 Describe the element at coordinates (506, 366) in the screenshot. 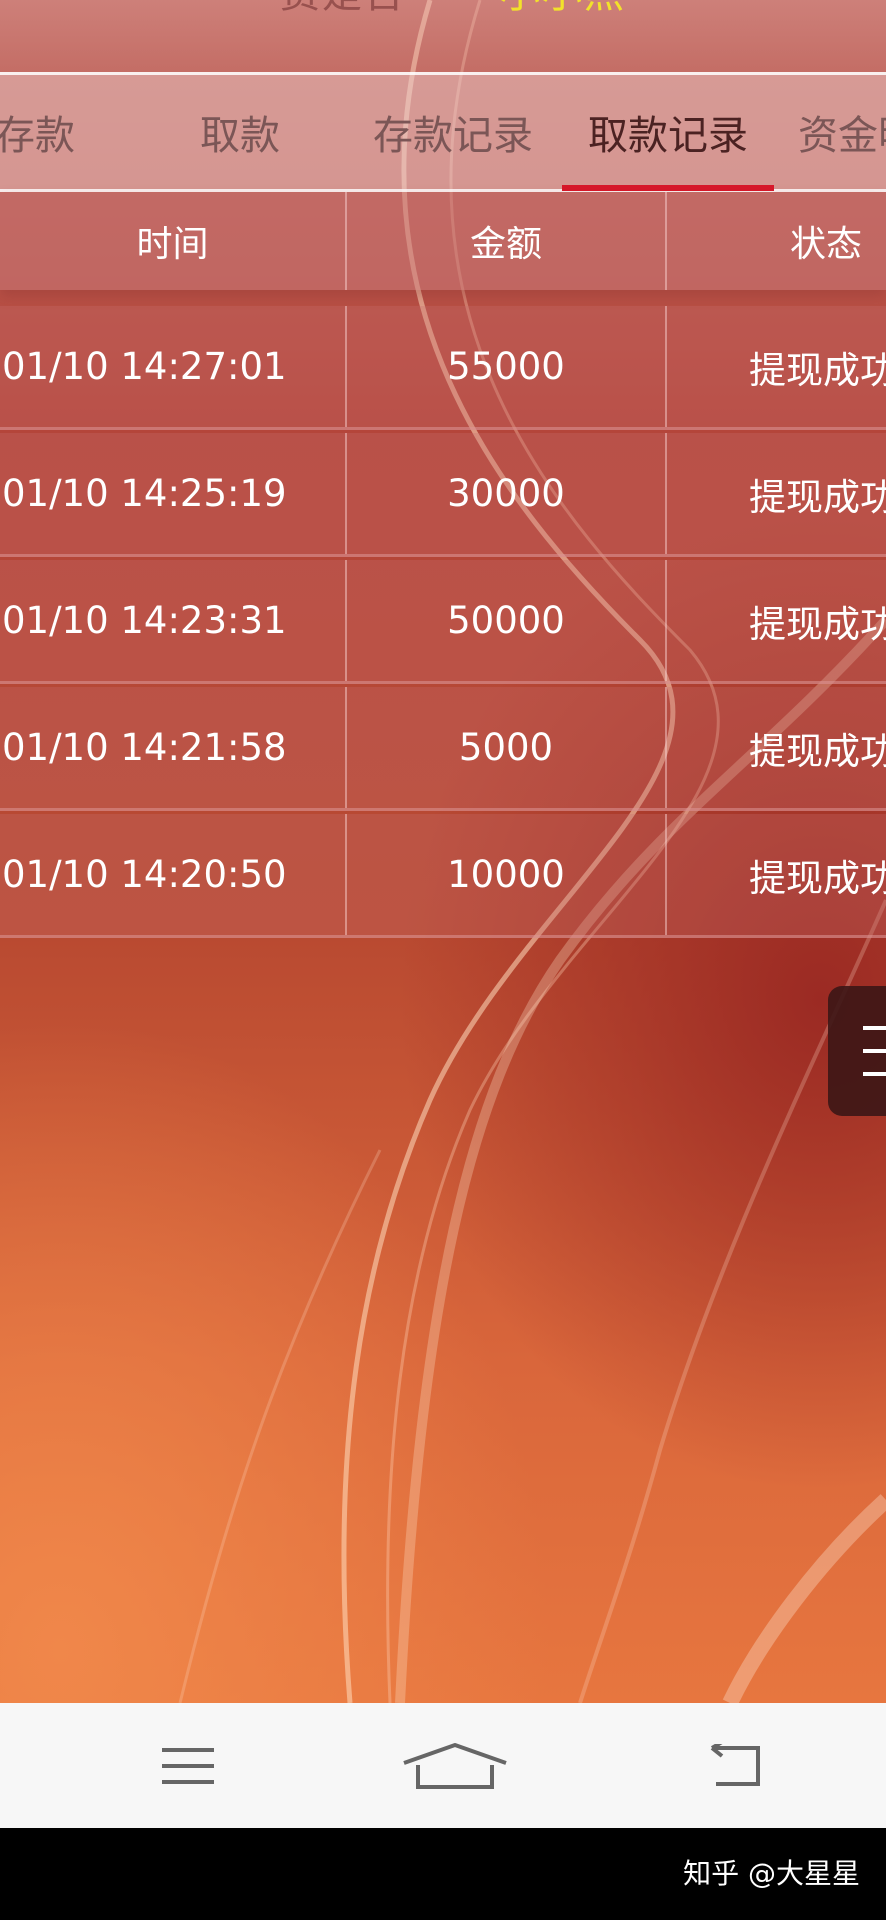

I see `cell-amount: 55000` at that location.